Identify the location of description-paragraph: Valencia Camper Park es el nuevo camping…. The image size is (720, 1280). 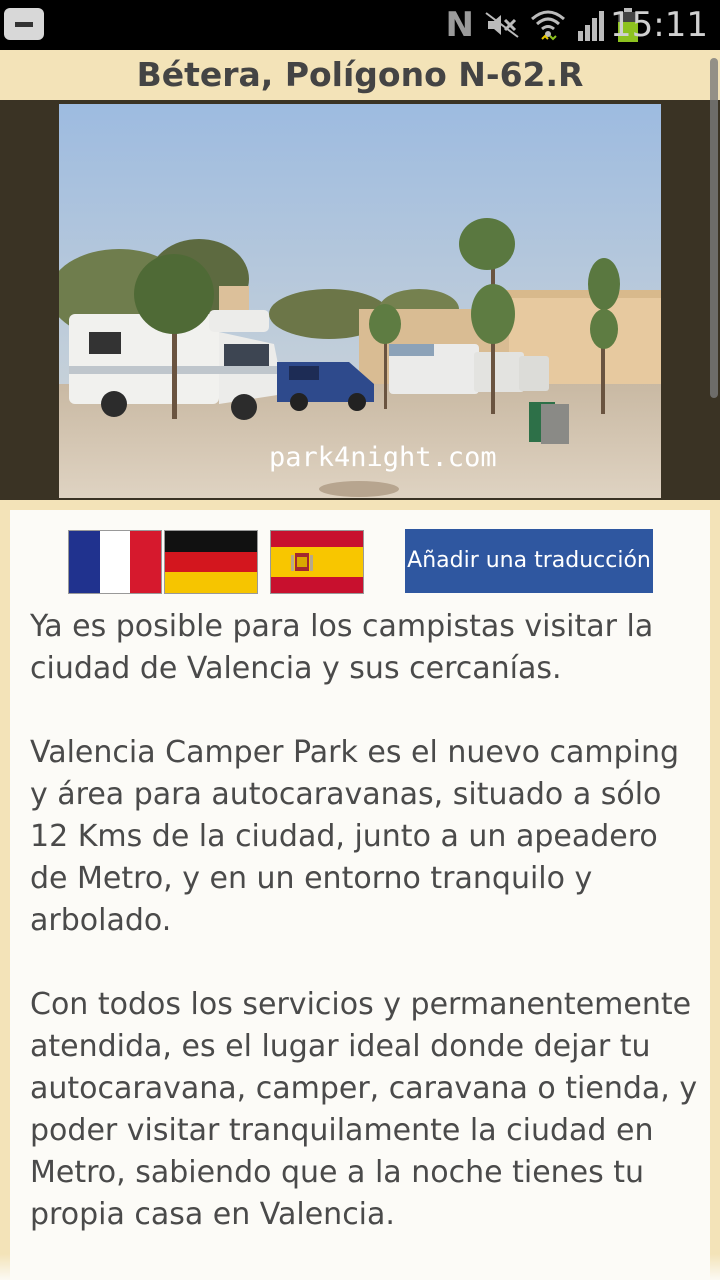
(355, 836).